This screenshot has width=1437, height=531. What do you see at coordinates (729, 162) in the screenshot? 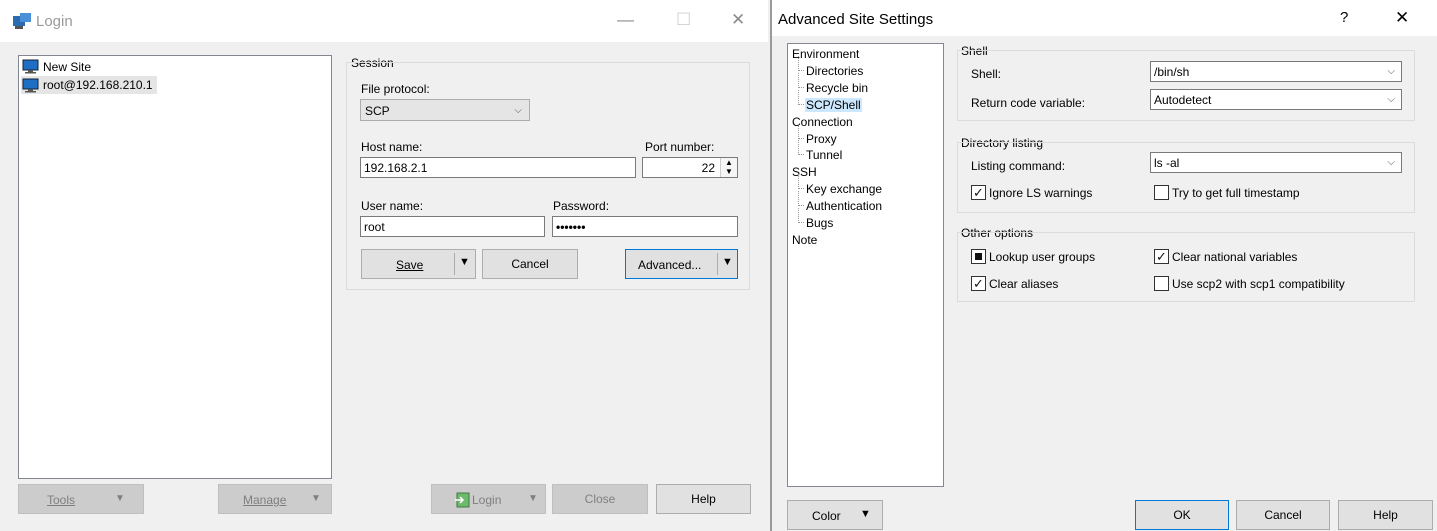
I see `spin-up-icon: ▲` at bounding box center [729, 162].